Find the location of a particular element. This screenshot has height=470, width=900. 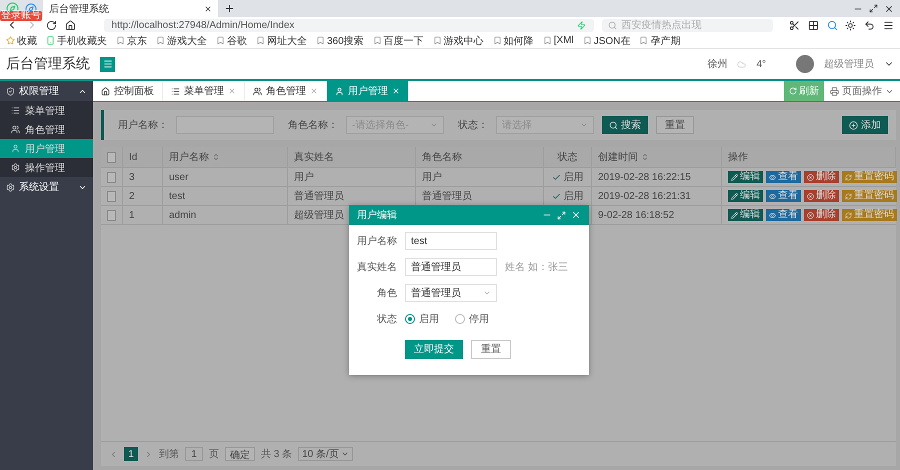

table-cell: admin is located at coordinates (225, 215).